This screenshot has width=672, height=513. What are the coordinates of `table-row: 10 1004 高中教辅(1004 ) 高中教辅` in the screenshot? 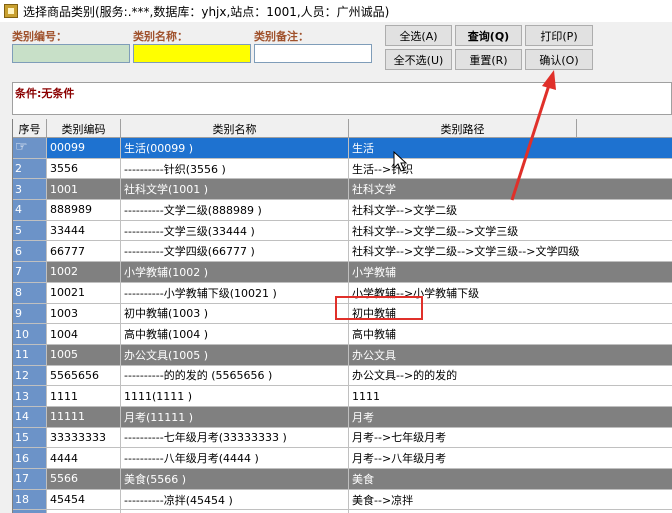 It's located at (342, 334).